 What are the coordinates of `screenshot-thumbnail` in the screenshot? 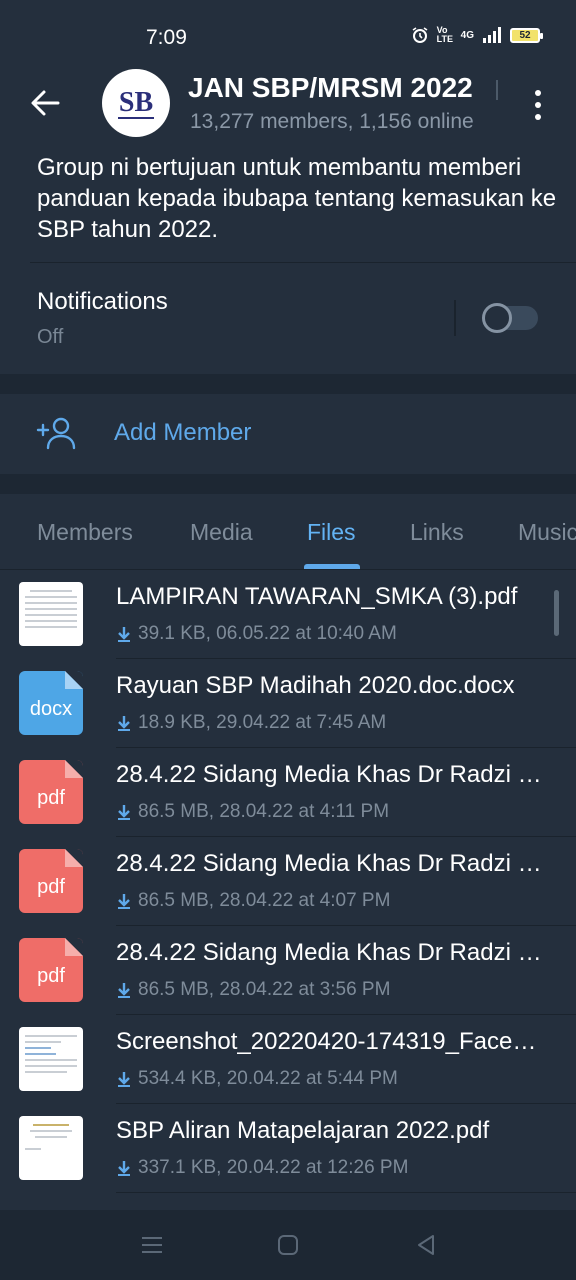 It's located at (51, 1059).